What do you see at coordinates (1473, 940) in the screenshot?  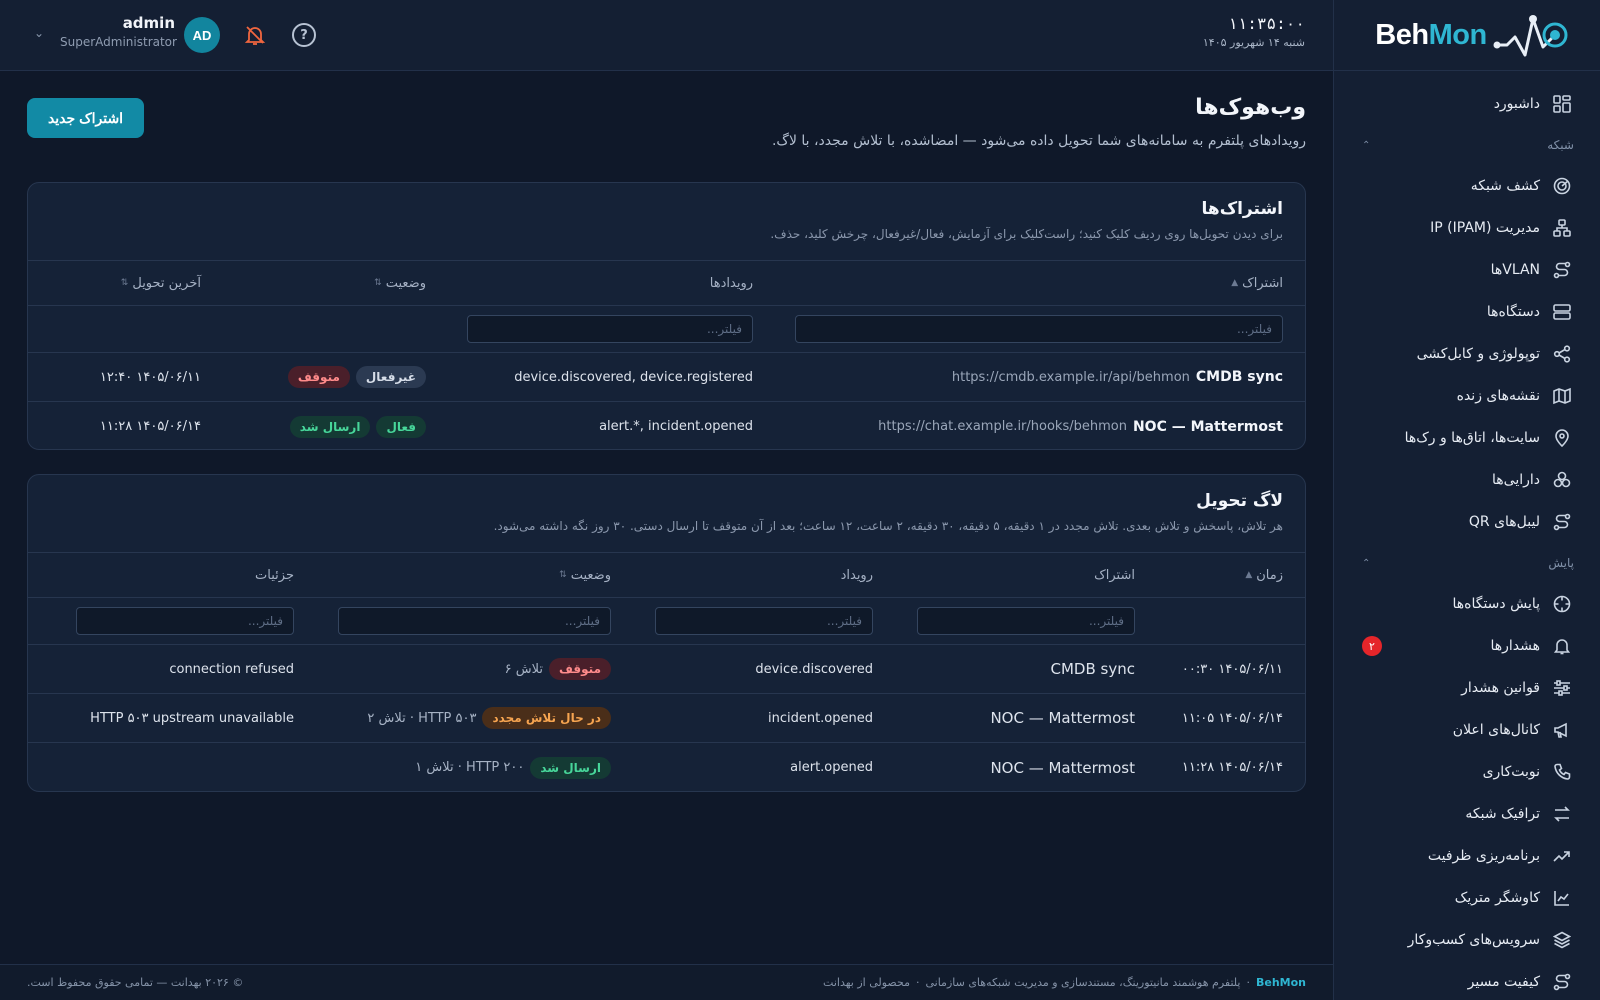 I see `sidebar-item-label: سرویس‌های کسب‌وکار` at bounding box center [1473, 940].